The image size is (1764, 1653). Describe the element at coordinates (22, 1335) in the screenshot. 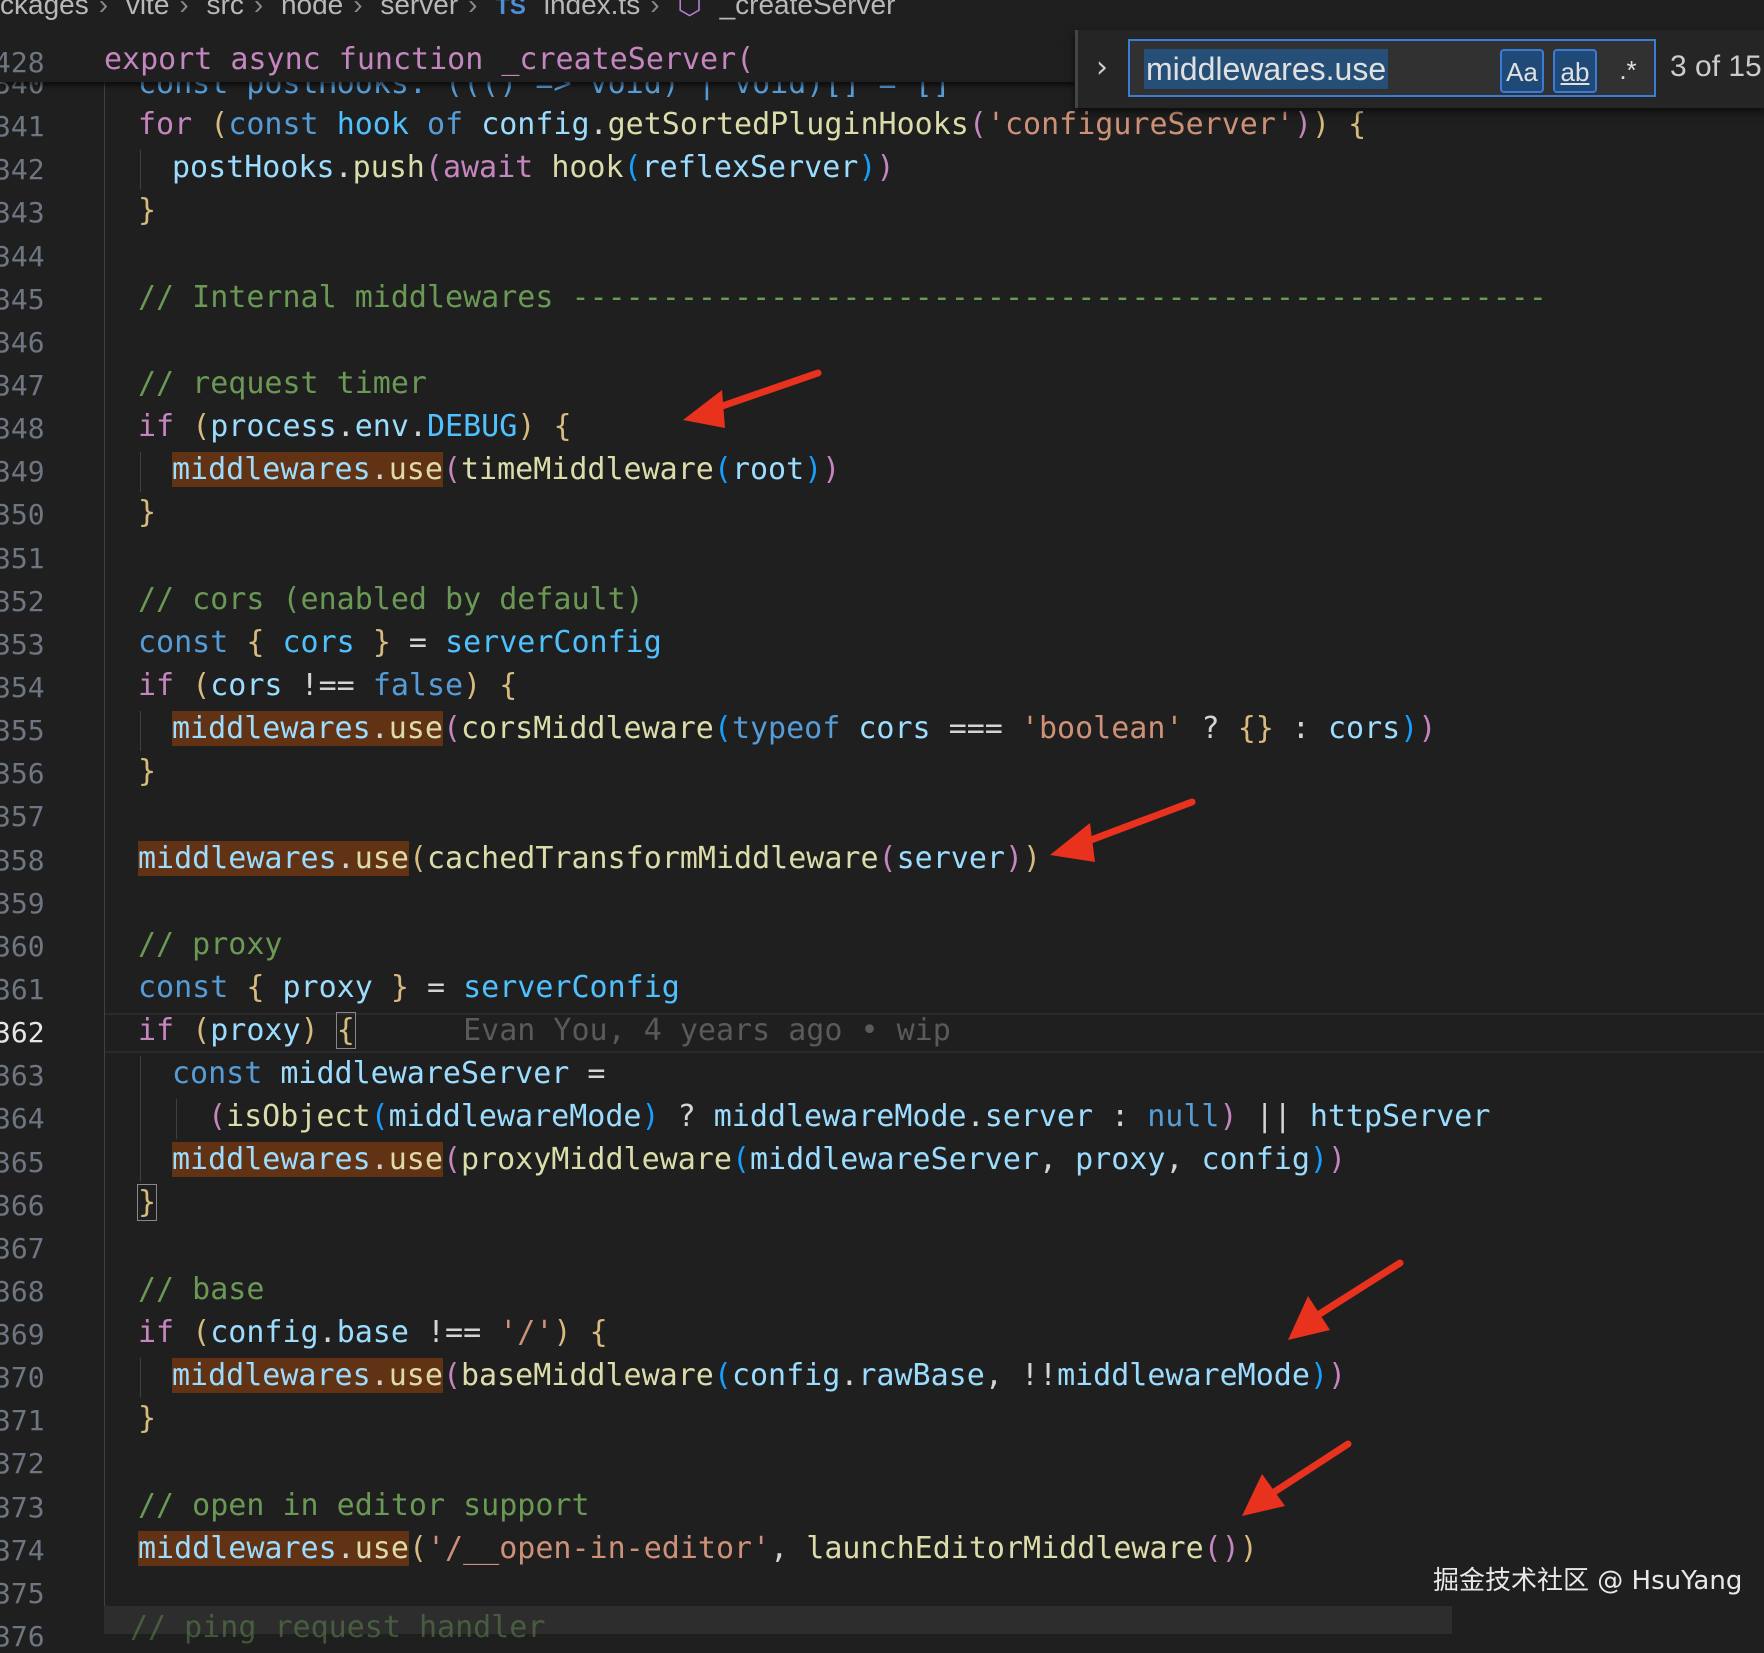

I see `line-number: 369` at that location.